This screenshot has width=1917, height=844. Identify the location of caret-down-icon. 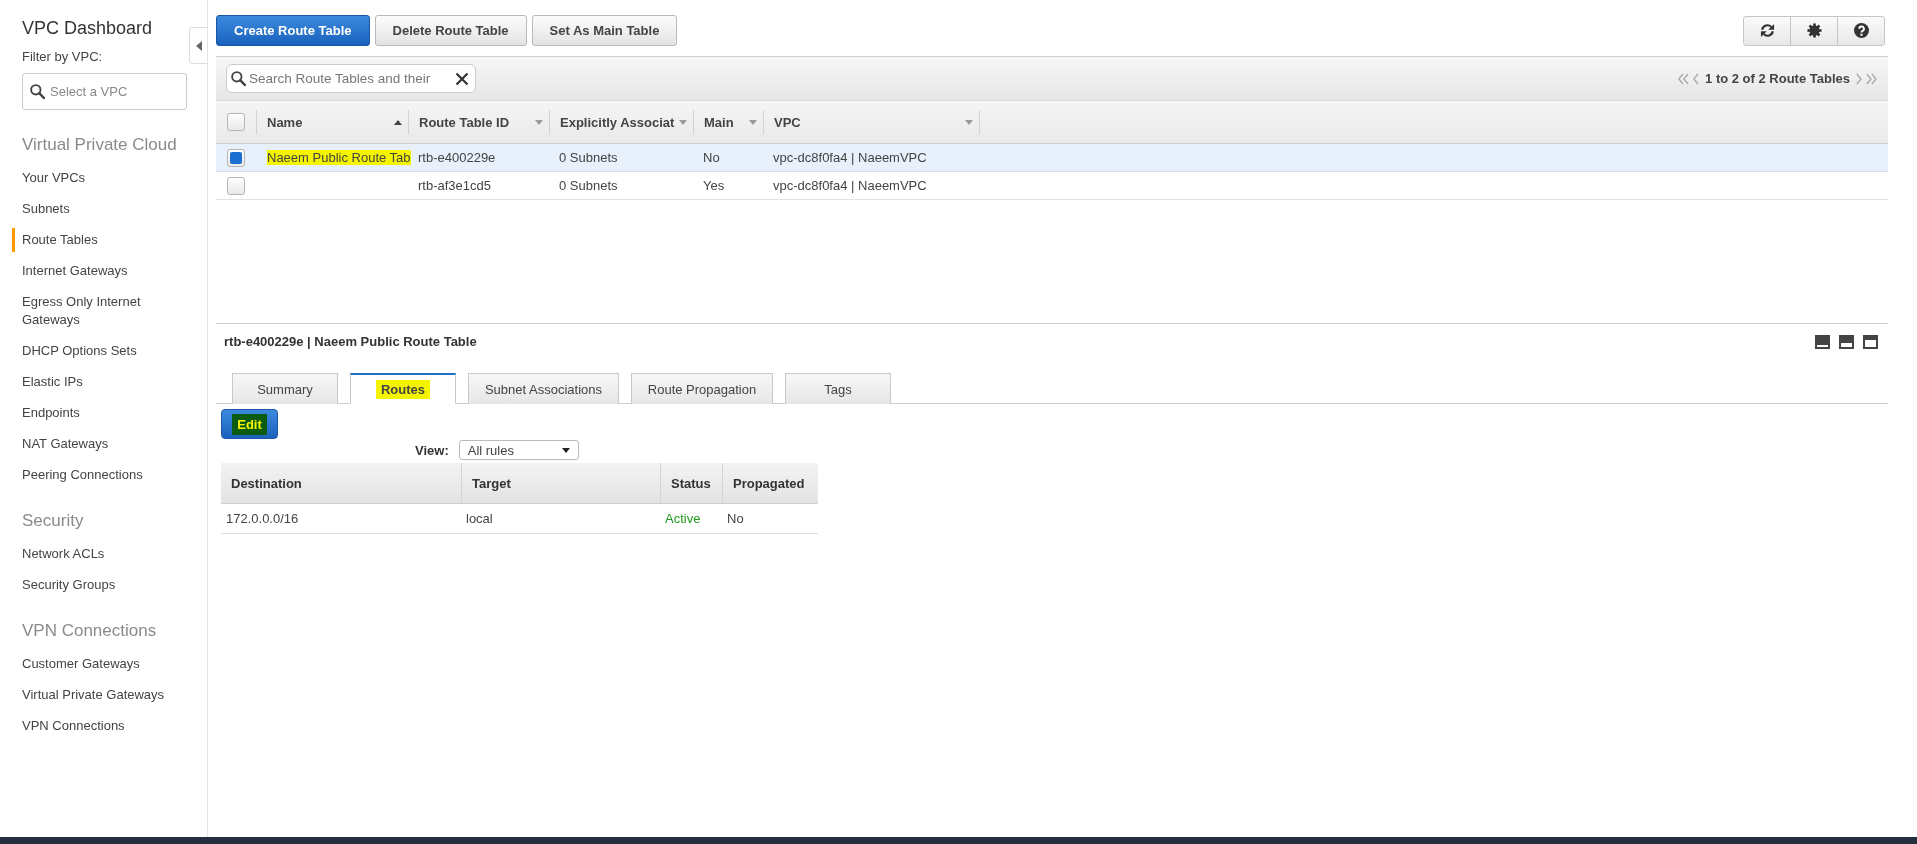
(565, 450).